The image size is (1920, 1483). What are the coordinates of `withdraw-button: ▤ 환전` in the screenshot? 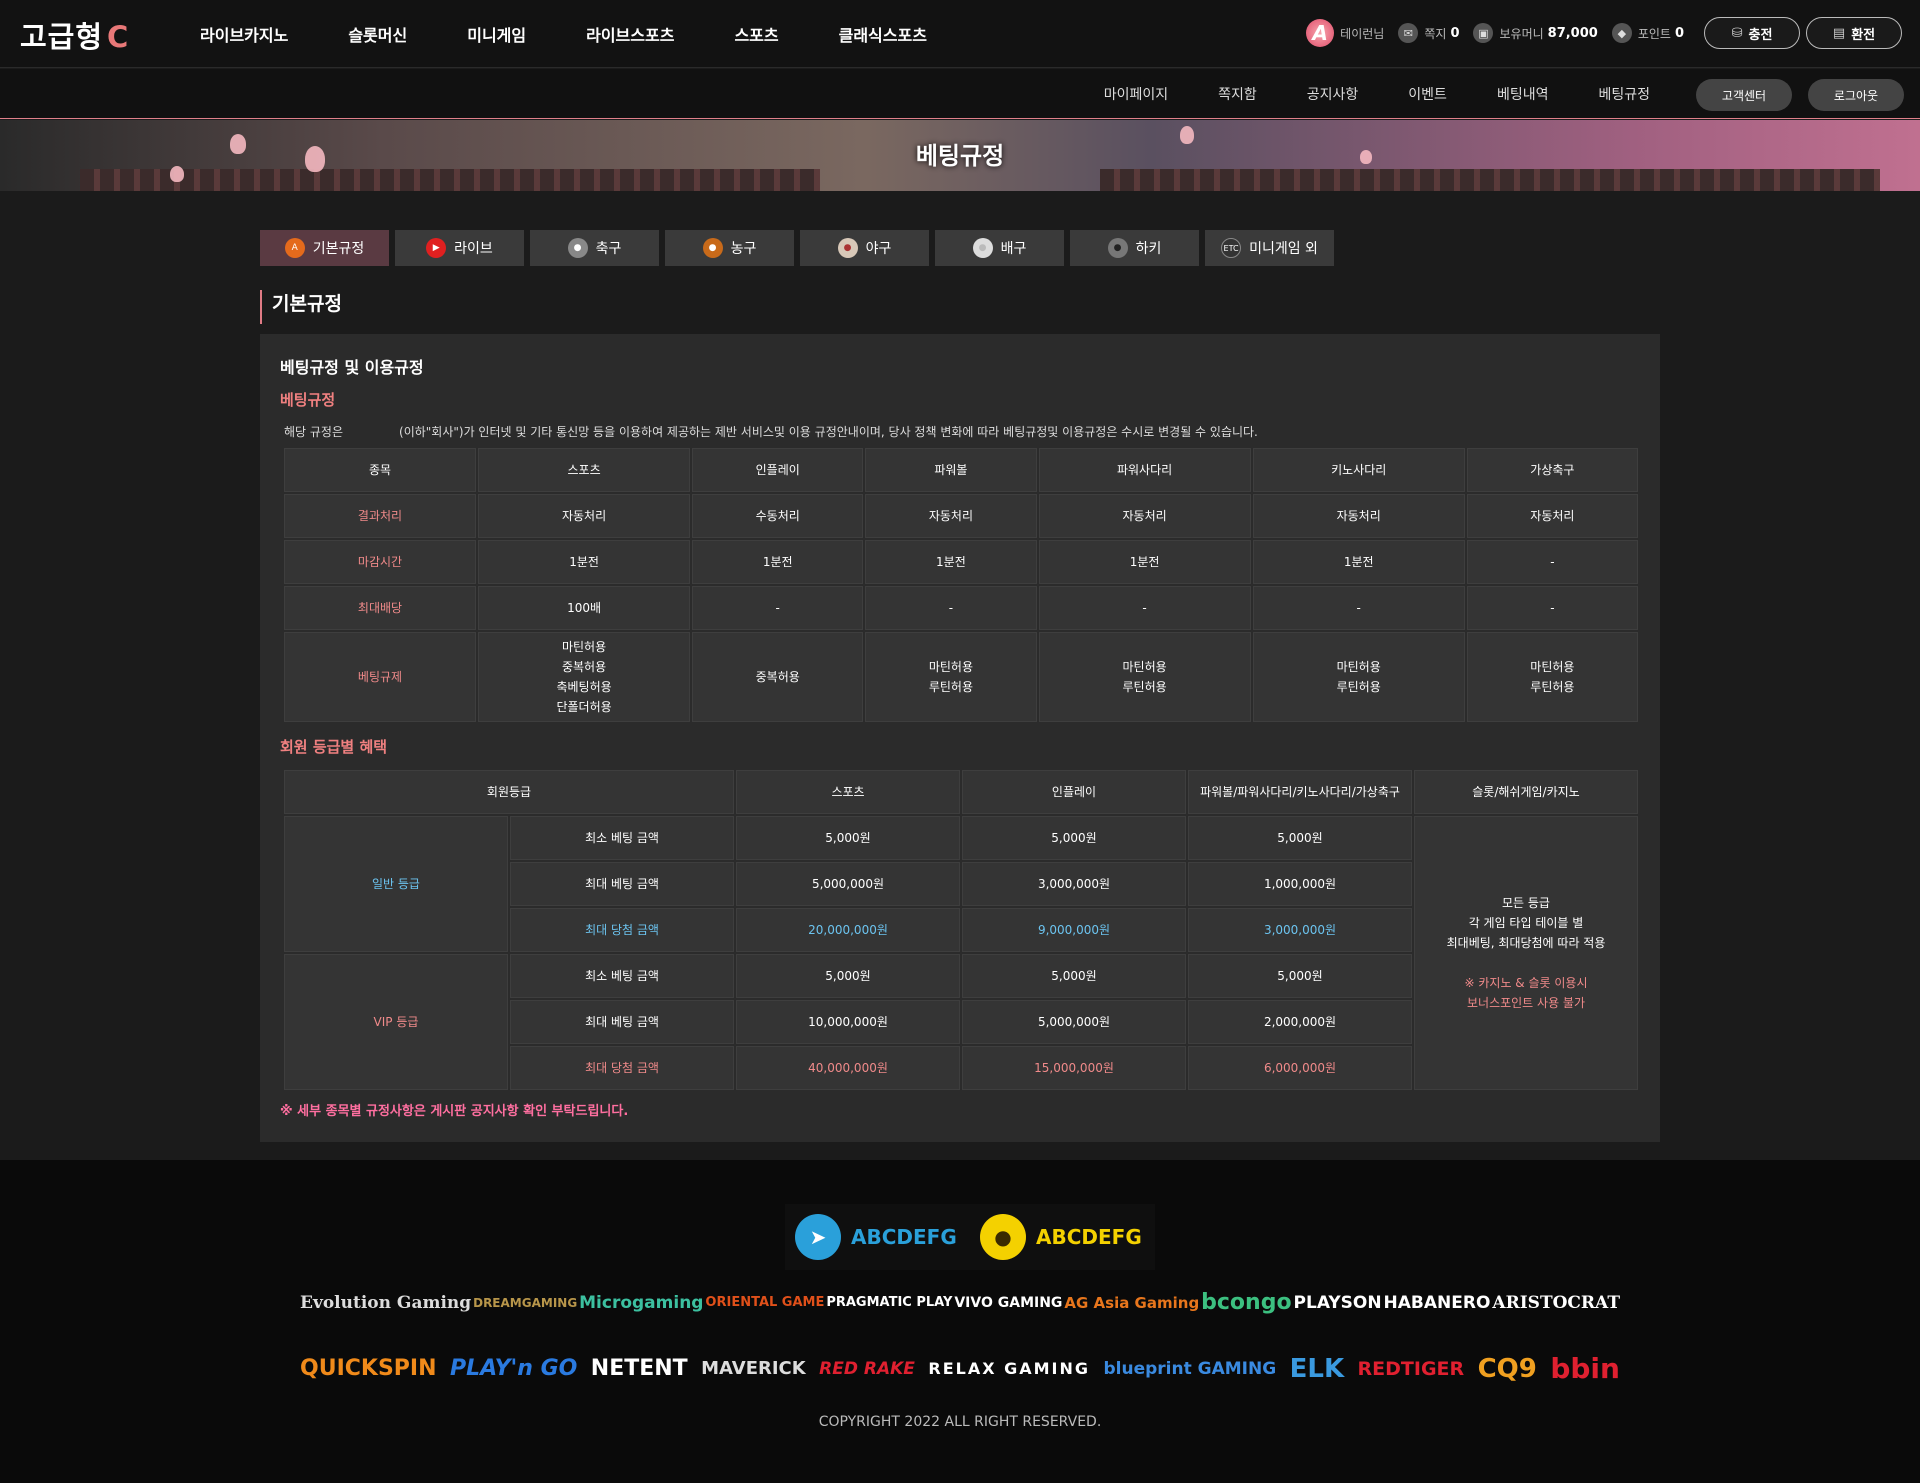 It's located at (1854, 33).